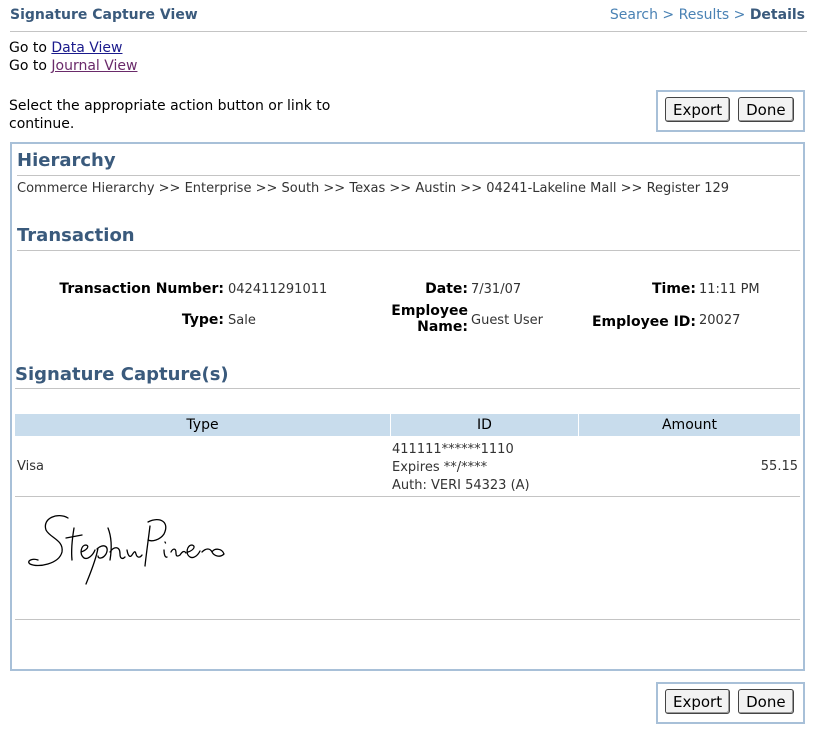 This screenshot has height=729, width=813. What do you see at coordinates (86, 48) in the screenshot?
I see `data-view-link: Data View` at bounding box center [86, 48].